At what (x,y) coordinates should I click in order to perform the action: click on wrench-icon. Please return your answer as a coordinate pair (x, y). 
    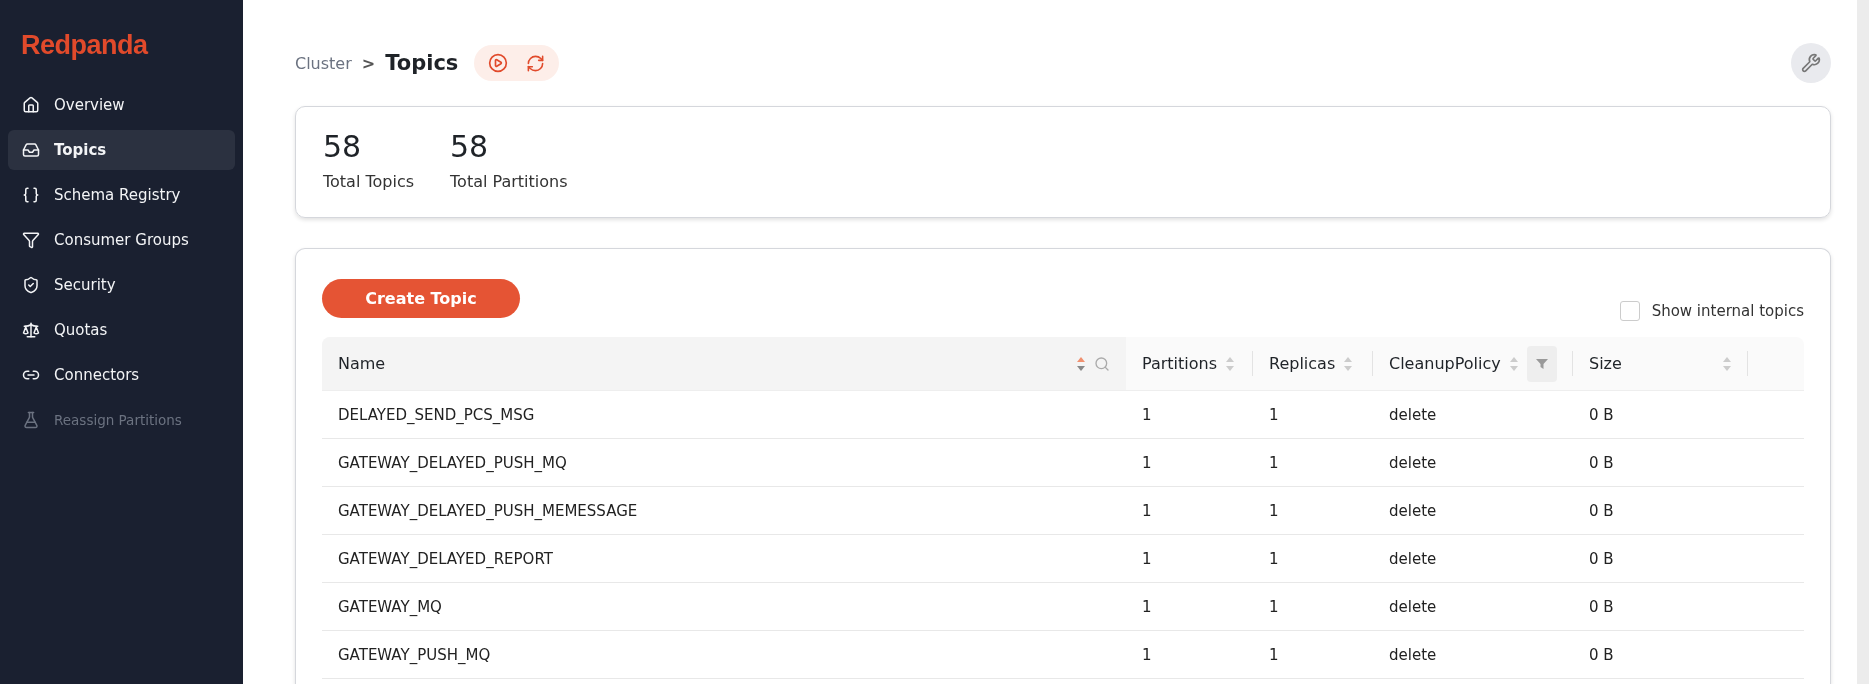
    Looking at the image, I should click on (1811, 63).